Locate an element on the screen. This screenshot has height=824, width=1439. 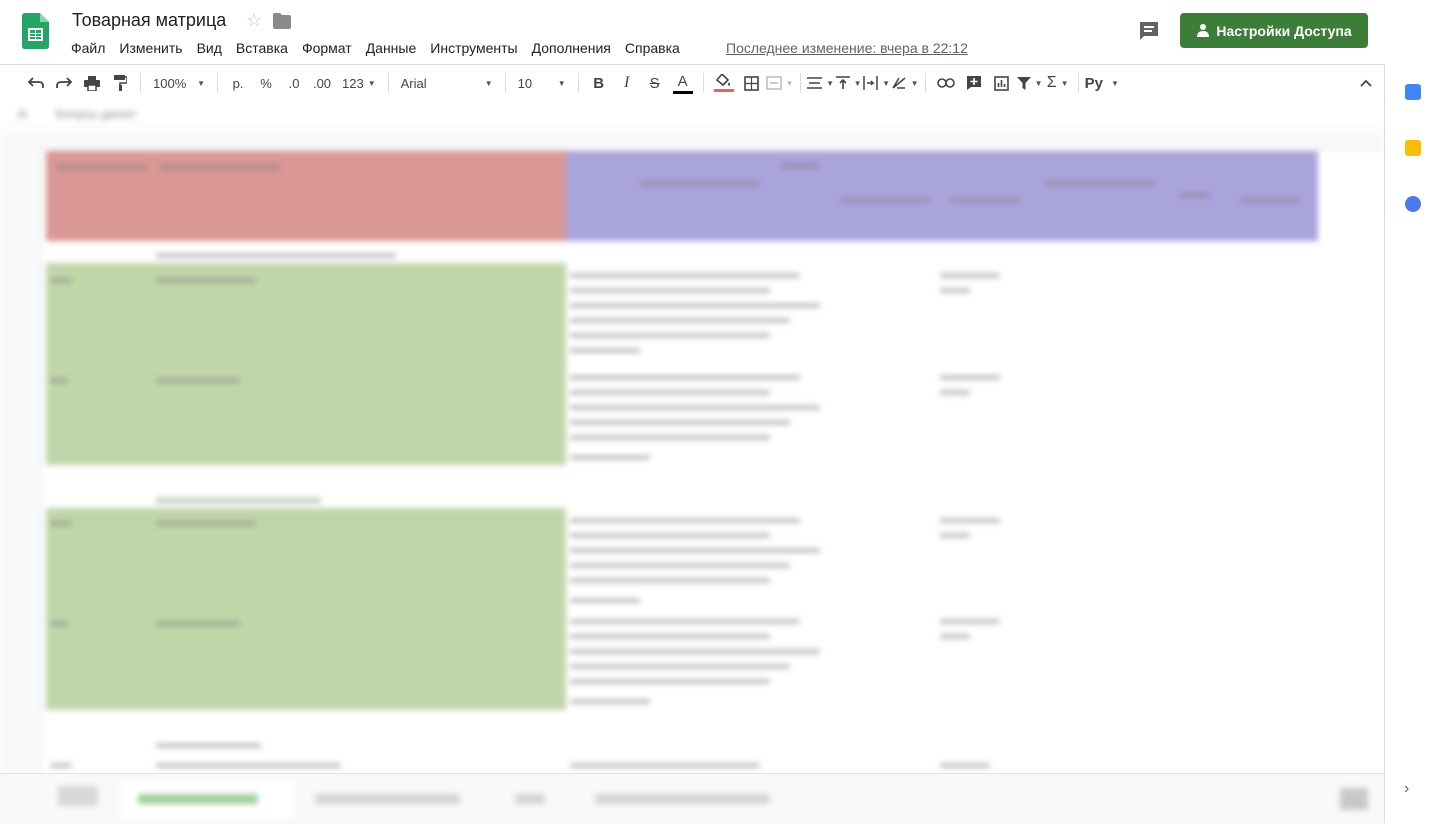
collapse-toolbar-icon is located at coordinates (1366, 83).